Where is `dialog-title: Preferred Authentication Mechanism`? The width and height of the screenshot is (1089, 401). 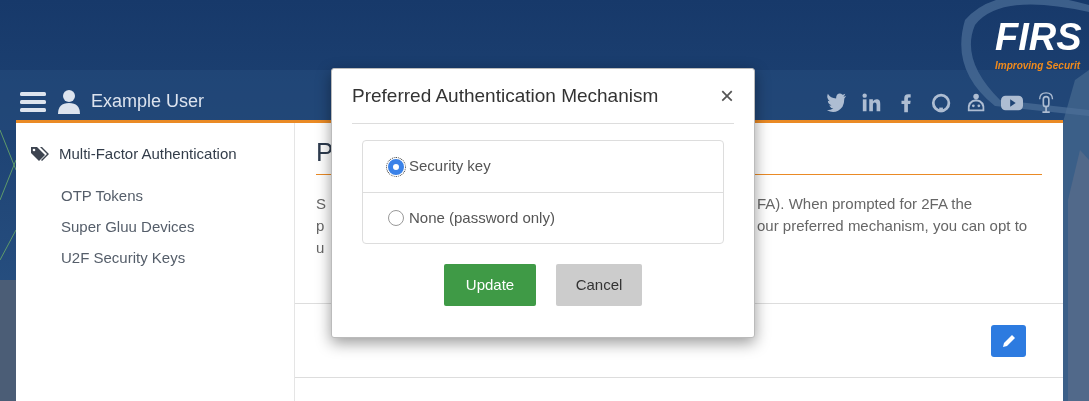
dialog-title: Preferred Authentication Mechanism is located at coordinates (505, 95).